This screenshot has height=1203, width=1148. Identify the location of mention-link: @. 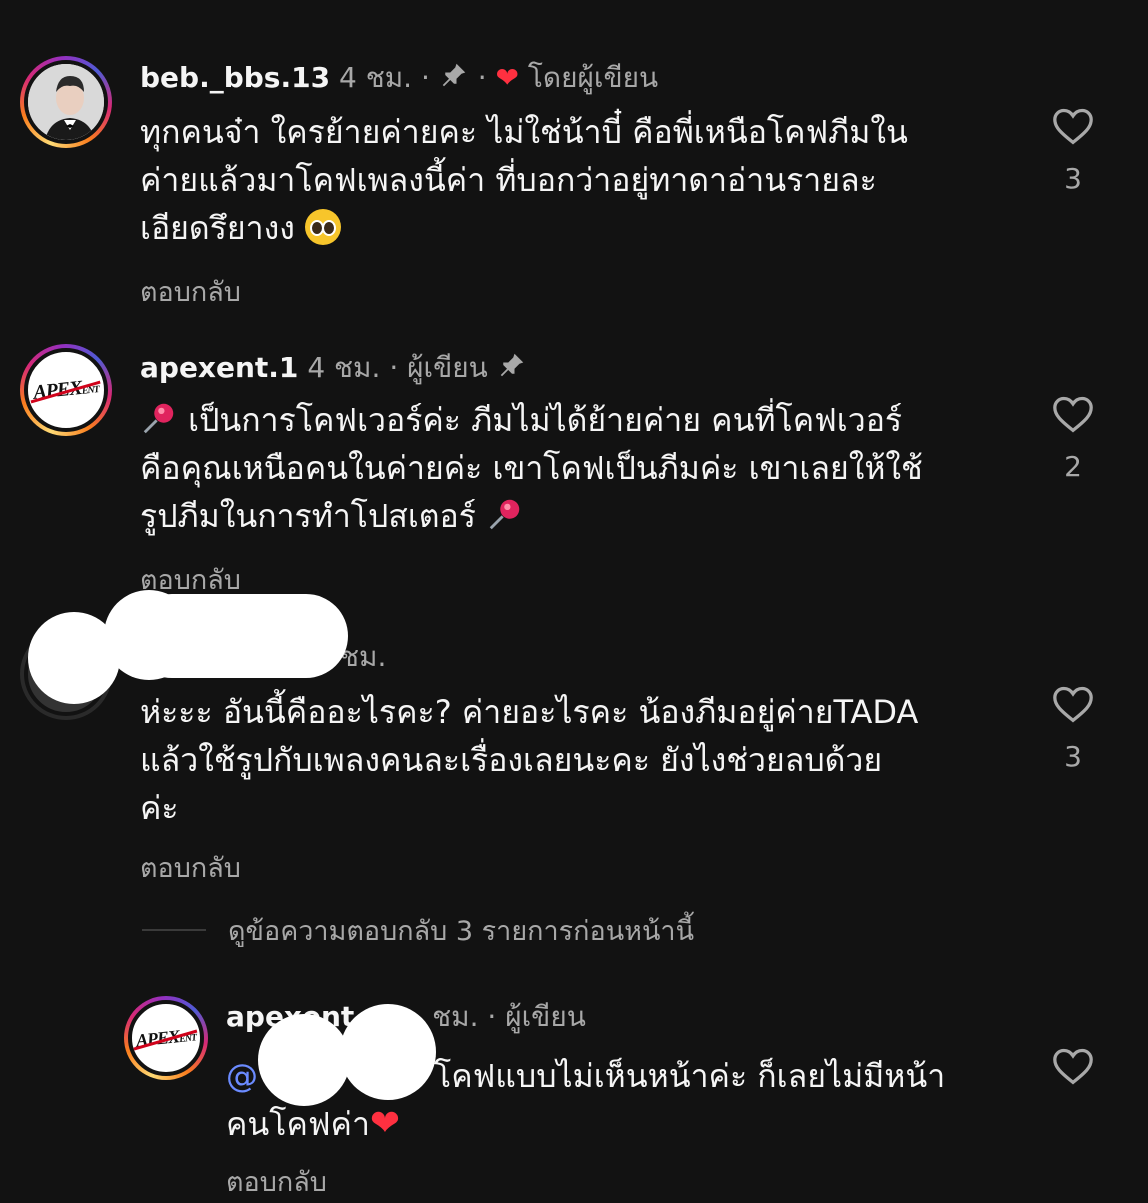
(242, 1076).